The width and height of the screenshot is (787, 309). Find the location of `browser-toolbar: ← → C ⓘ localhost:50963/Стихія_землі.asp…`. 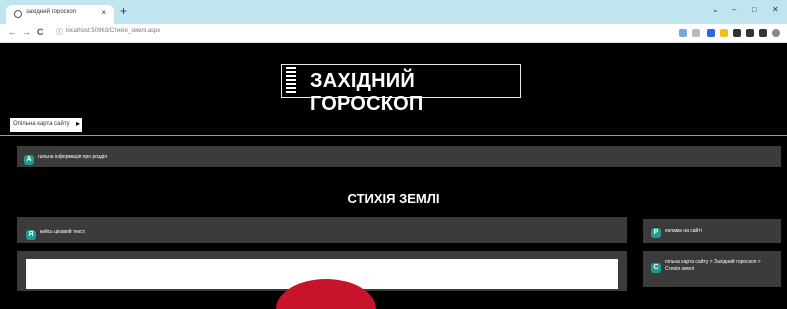

browser-toolbar: ← → C ⓘ localhost:50963/Стихія_землі.asp… is located at coordinates (393, 33).